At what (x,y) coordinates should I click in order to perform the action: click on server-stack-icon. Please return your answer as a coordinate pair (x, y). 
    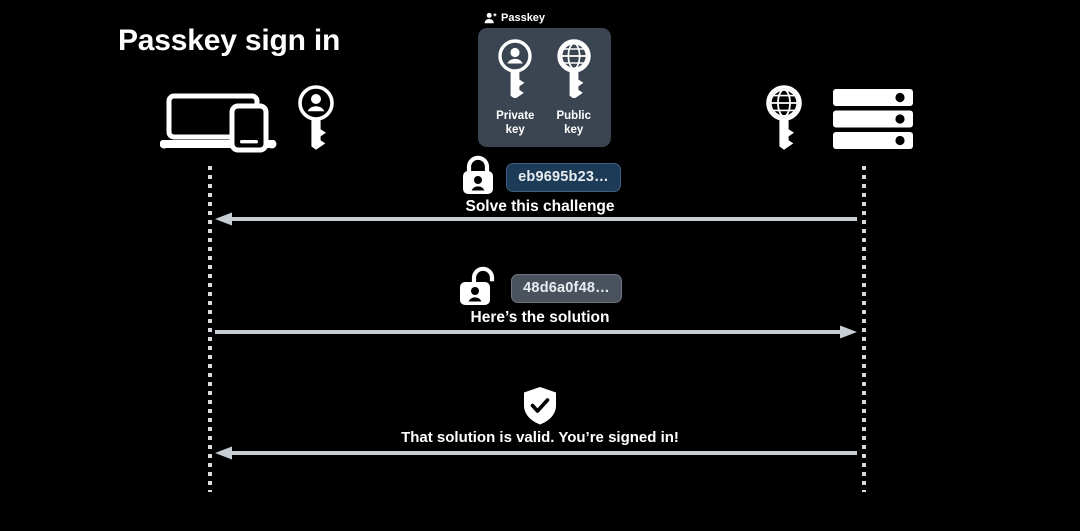
    Looking at the image, I should click on (873, 121).